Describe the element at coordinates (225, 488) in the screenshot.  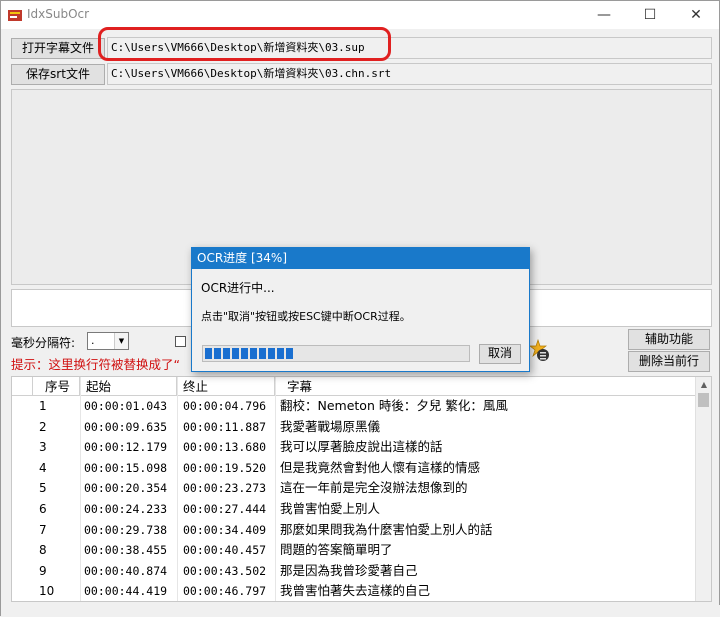
I see `cell-end: 00:00:23.273` at that location.